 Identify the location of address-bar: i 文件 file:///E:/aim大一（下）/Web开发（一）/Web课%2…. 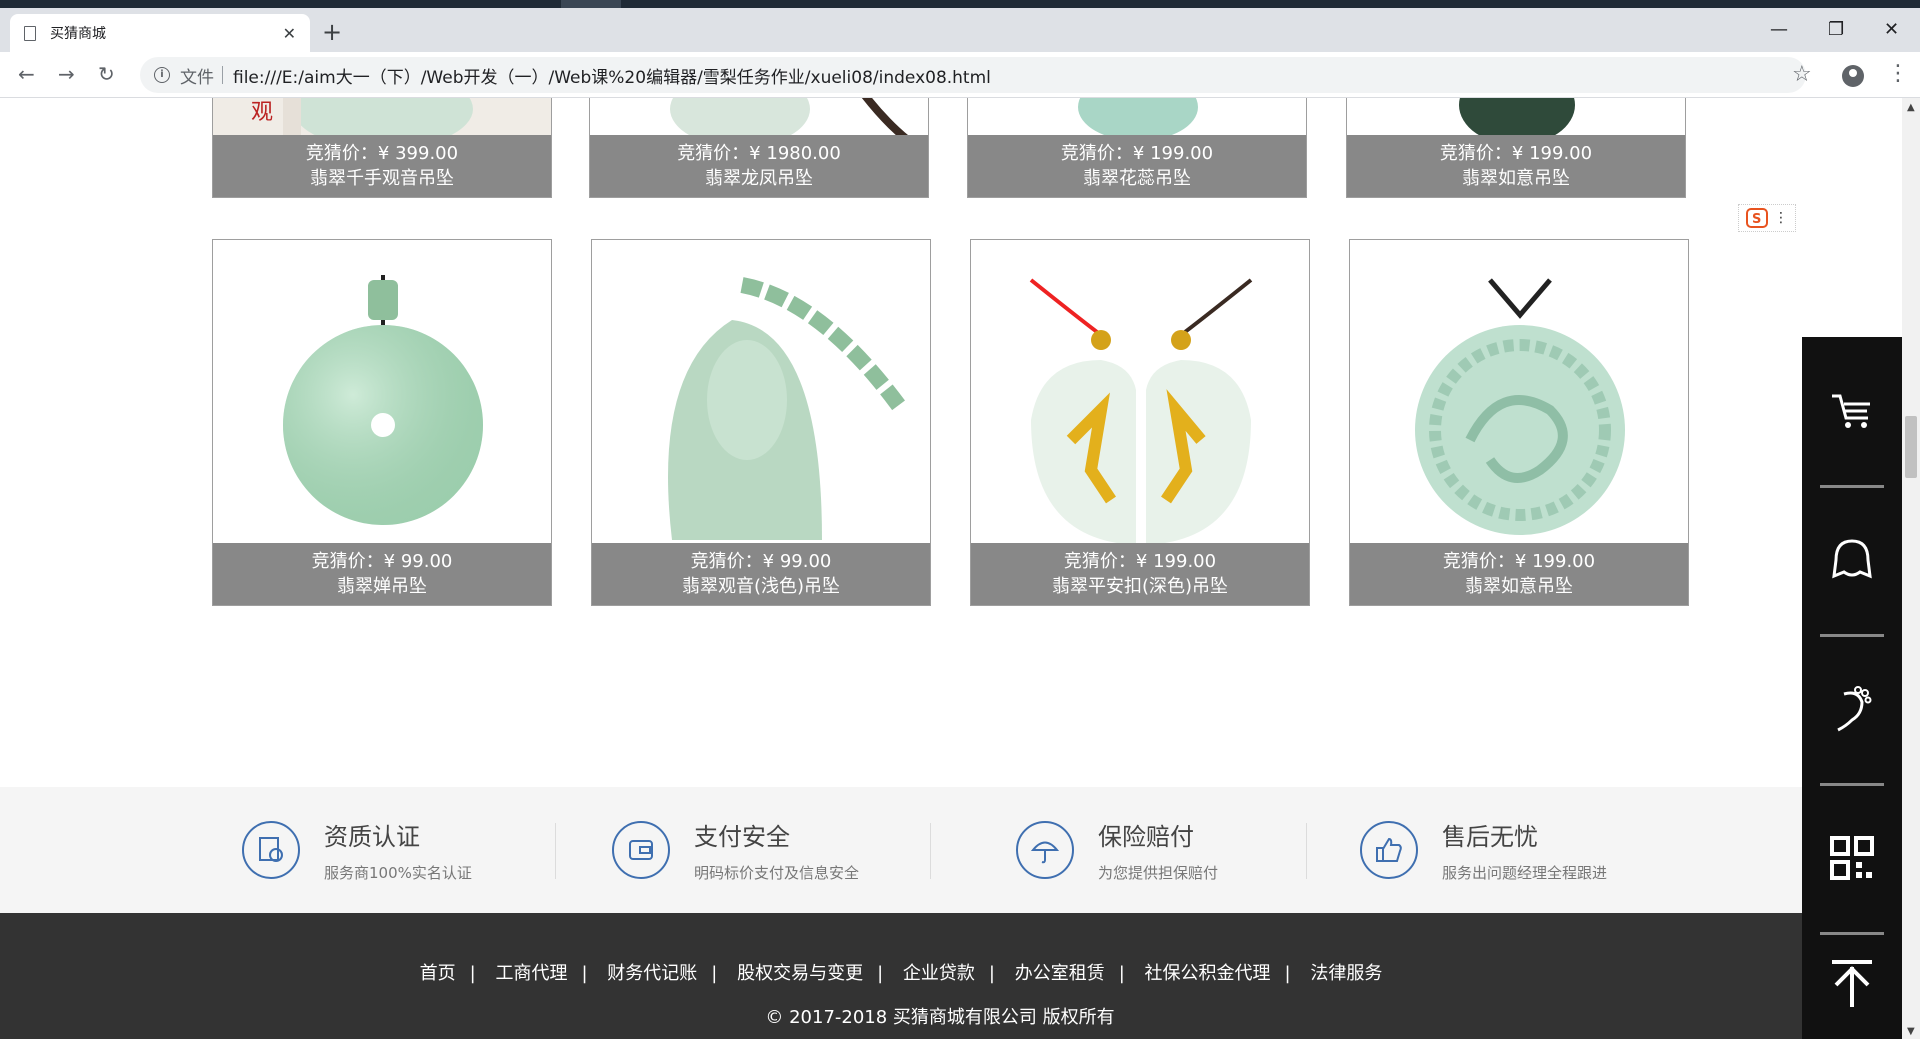
(973, 75).